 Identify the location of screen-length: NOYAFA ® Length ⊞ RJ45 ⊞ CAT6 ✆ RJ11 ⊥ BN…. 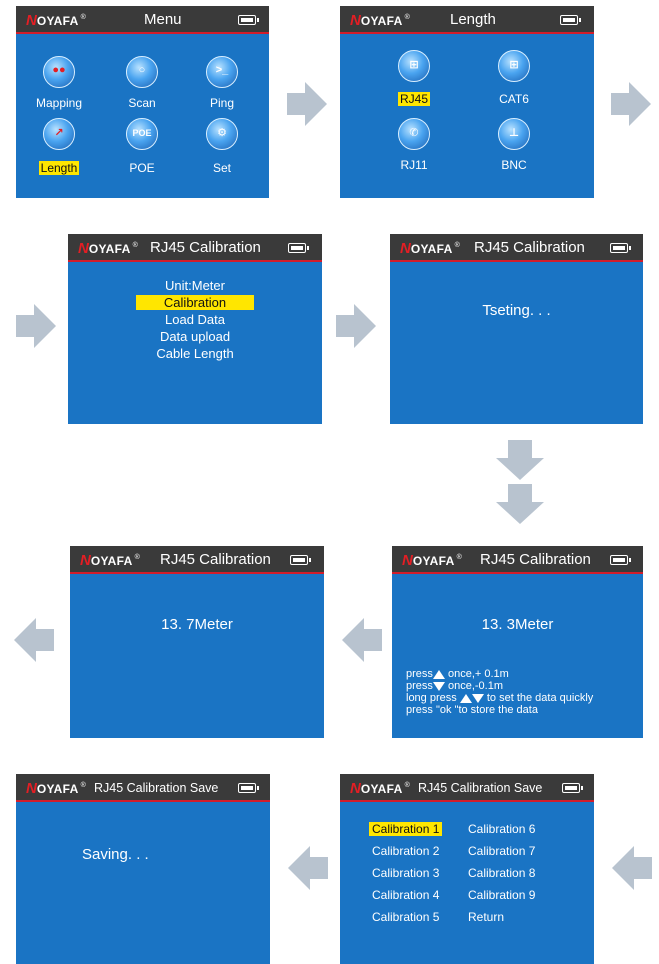
(467, 102).